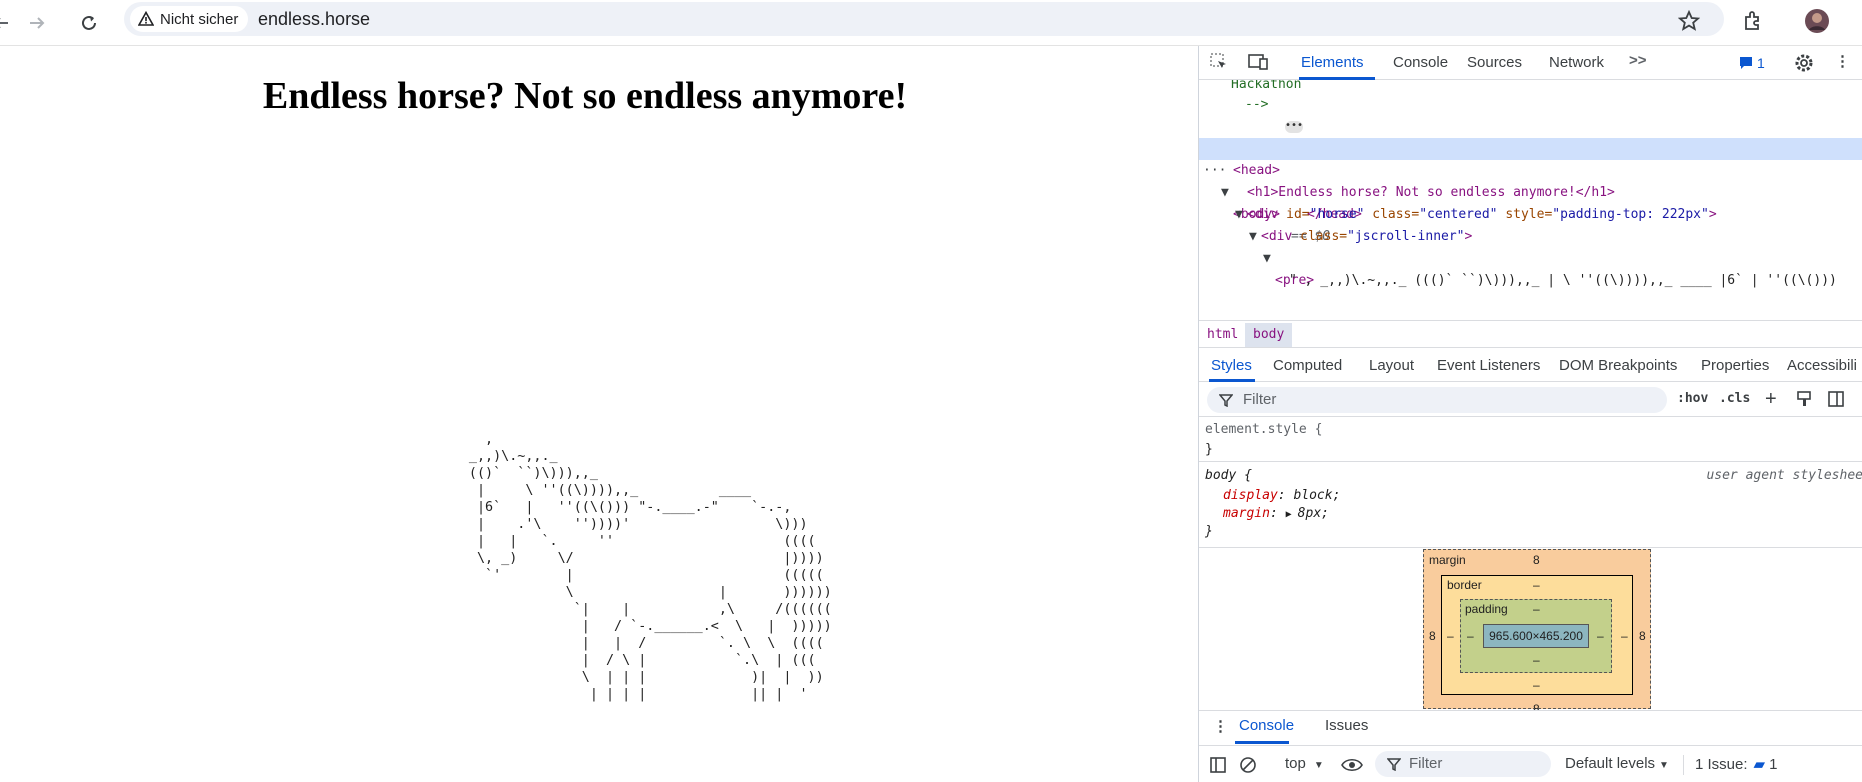  What do you see at coordinates (1222, 335) in the screenshot?
I see `breadcrumb-html: html` at bounding box center [1222, 335].